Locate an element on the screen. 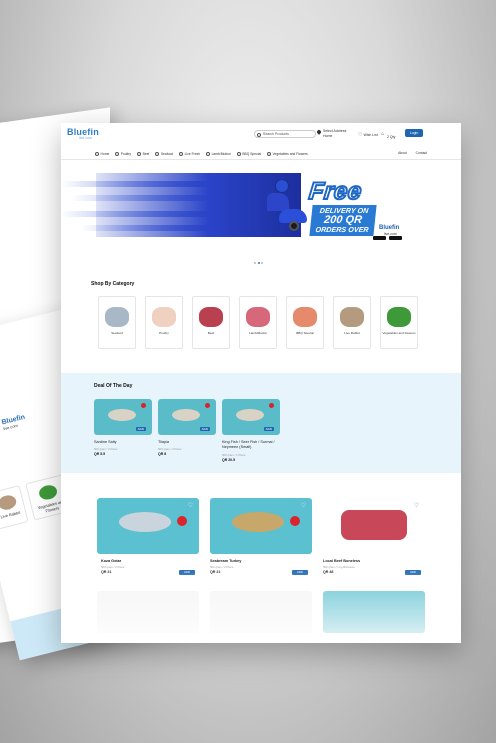 Image resolution: width=496 pixels, height=743 pixels. deal-price: QR 5.5 is located at coordinates (100, 454).